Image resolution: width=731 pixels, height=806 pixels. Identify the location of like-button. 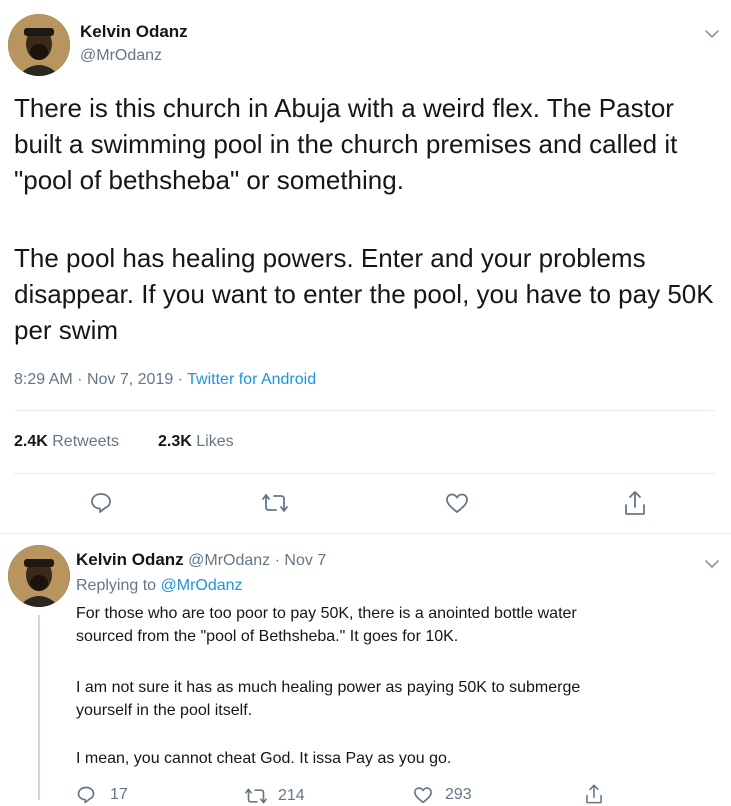
(457, 503).